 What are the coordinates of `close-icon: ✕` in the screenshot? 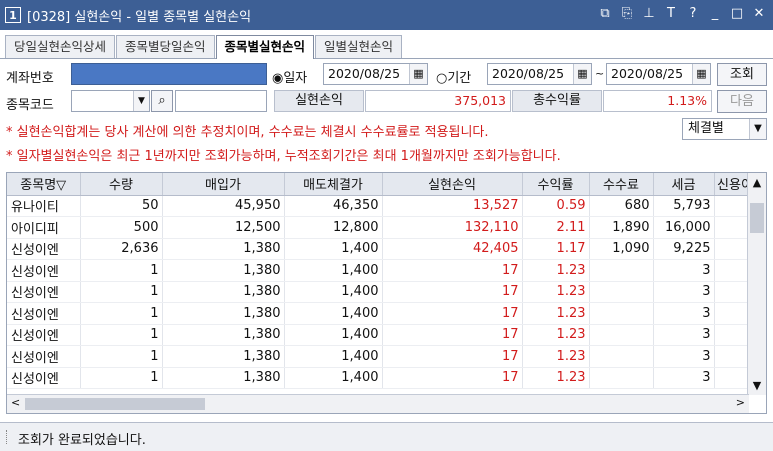 It's located at (759, 14).